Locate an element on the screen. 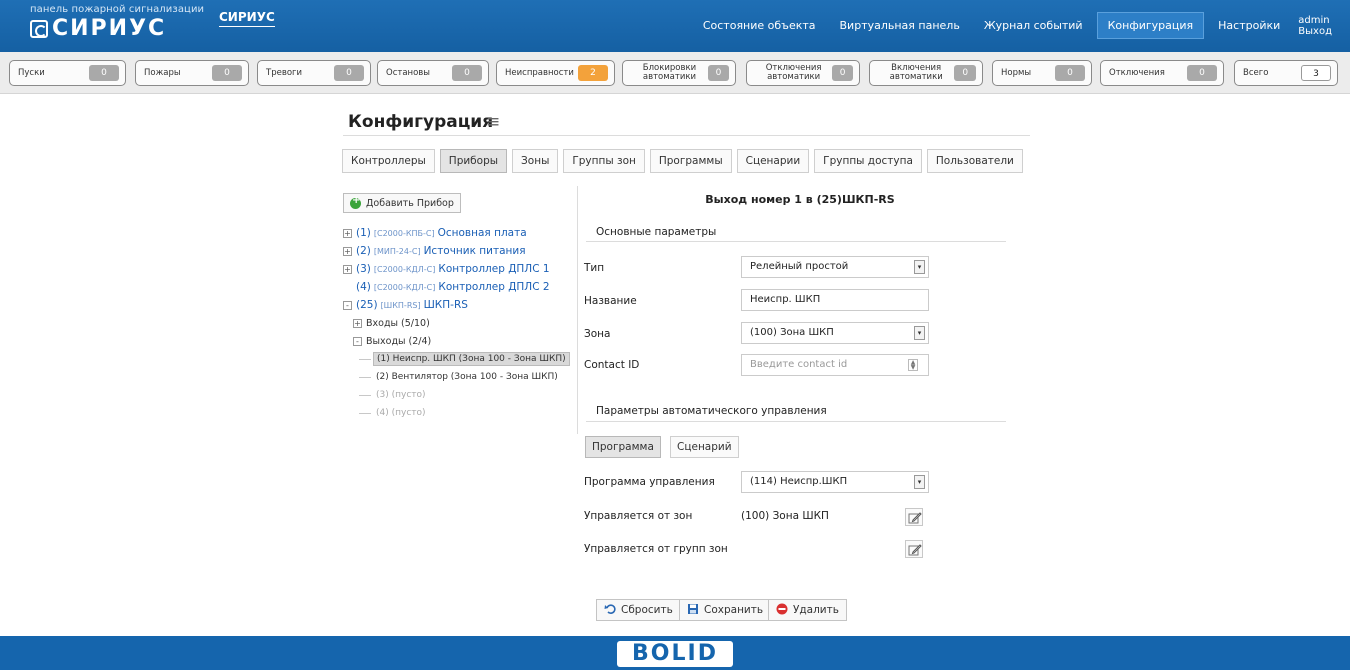  counter-auto-disables: Отключения автоматики 0 is located at coordinates (803, 73).